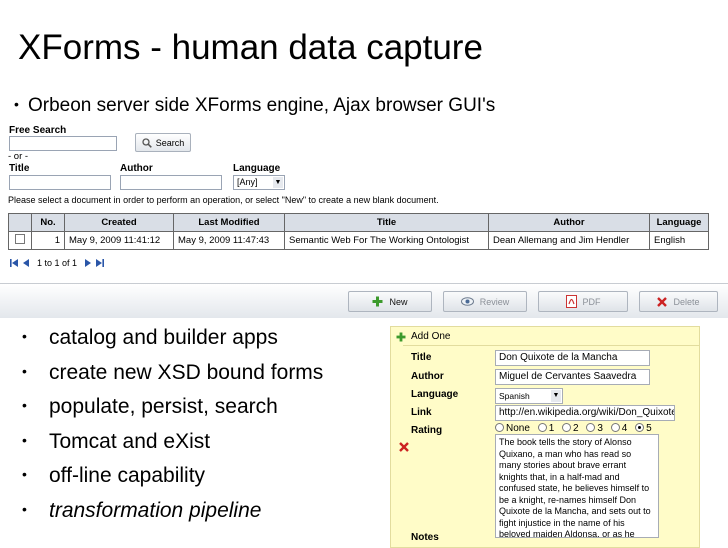  What do you see at coordinates (38, 130) in the screenshot?
I see `free-search-label: Free Search` at bounding box center [38, 130].